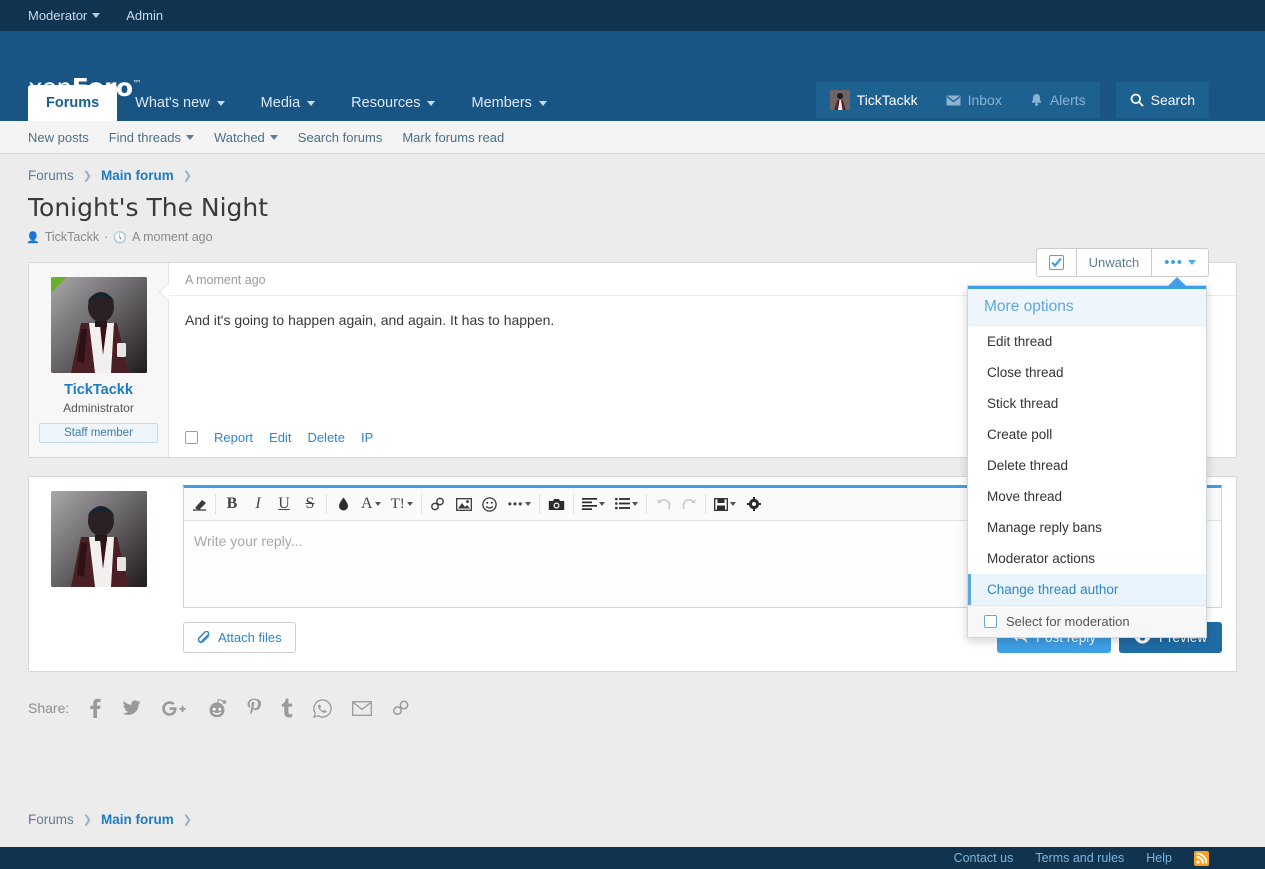  I want to click on post-action-ip: IP, so click(367, 437).